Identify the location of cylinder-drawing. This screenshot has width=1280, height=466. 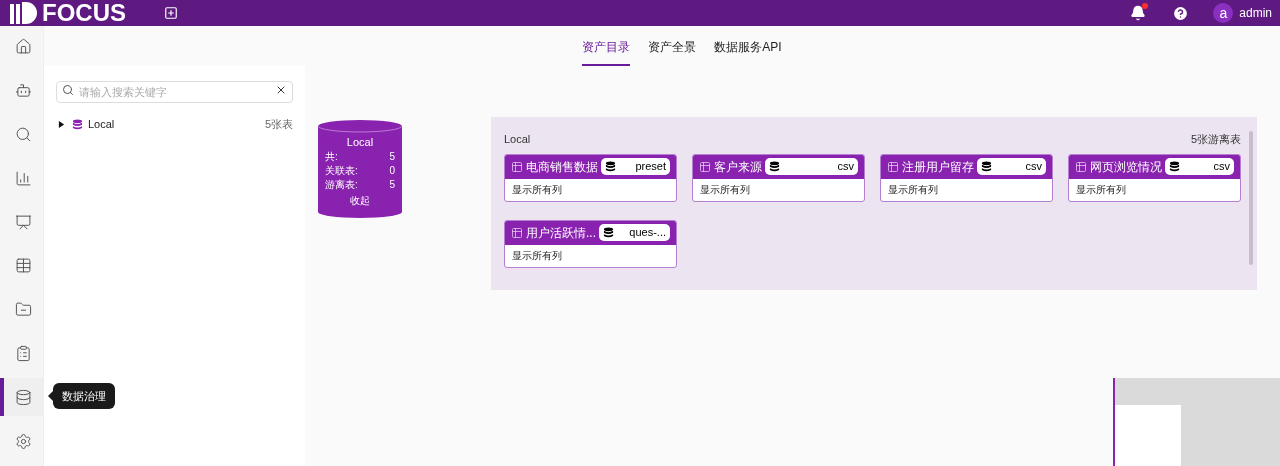
(360, 169).